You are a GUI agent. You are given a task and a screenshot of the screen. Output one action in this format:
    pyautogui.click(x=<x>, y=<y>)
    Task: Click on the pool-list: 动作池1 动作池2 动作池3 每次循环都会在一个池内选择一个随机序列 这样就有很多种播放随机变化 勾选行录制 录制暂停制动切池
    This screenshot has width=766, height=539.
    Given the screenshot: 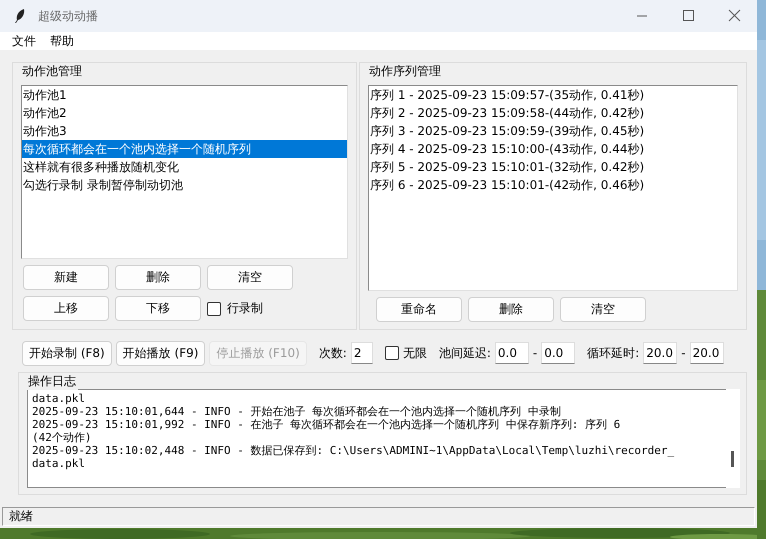 What is the action you would take?
    pyautogui.click(x=184, y=172)
    